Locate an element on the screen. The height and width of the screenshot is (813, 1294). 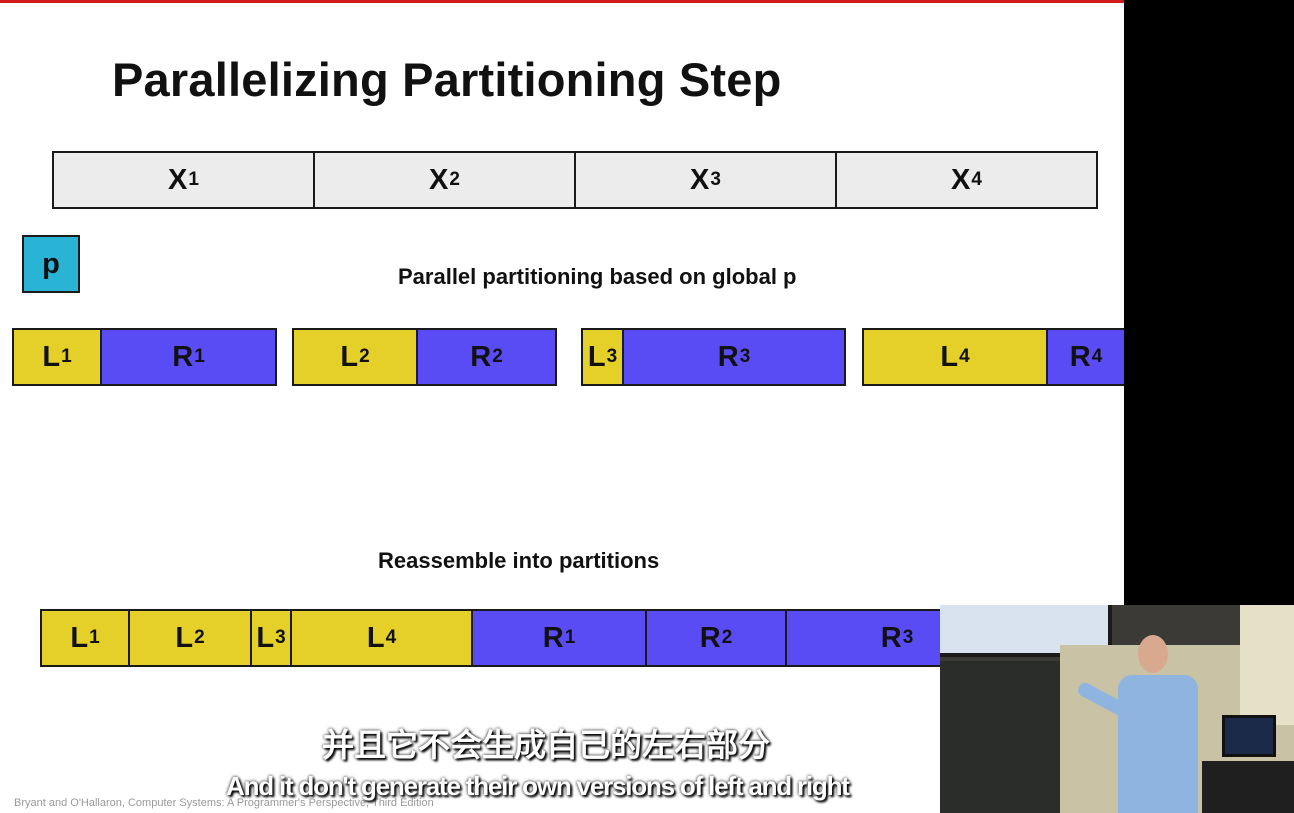
block-l1: L1 is located at coordinates (57, 357).